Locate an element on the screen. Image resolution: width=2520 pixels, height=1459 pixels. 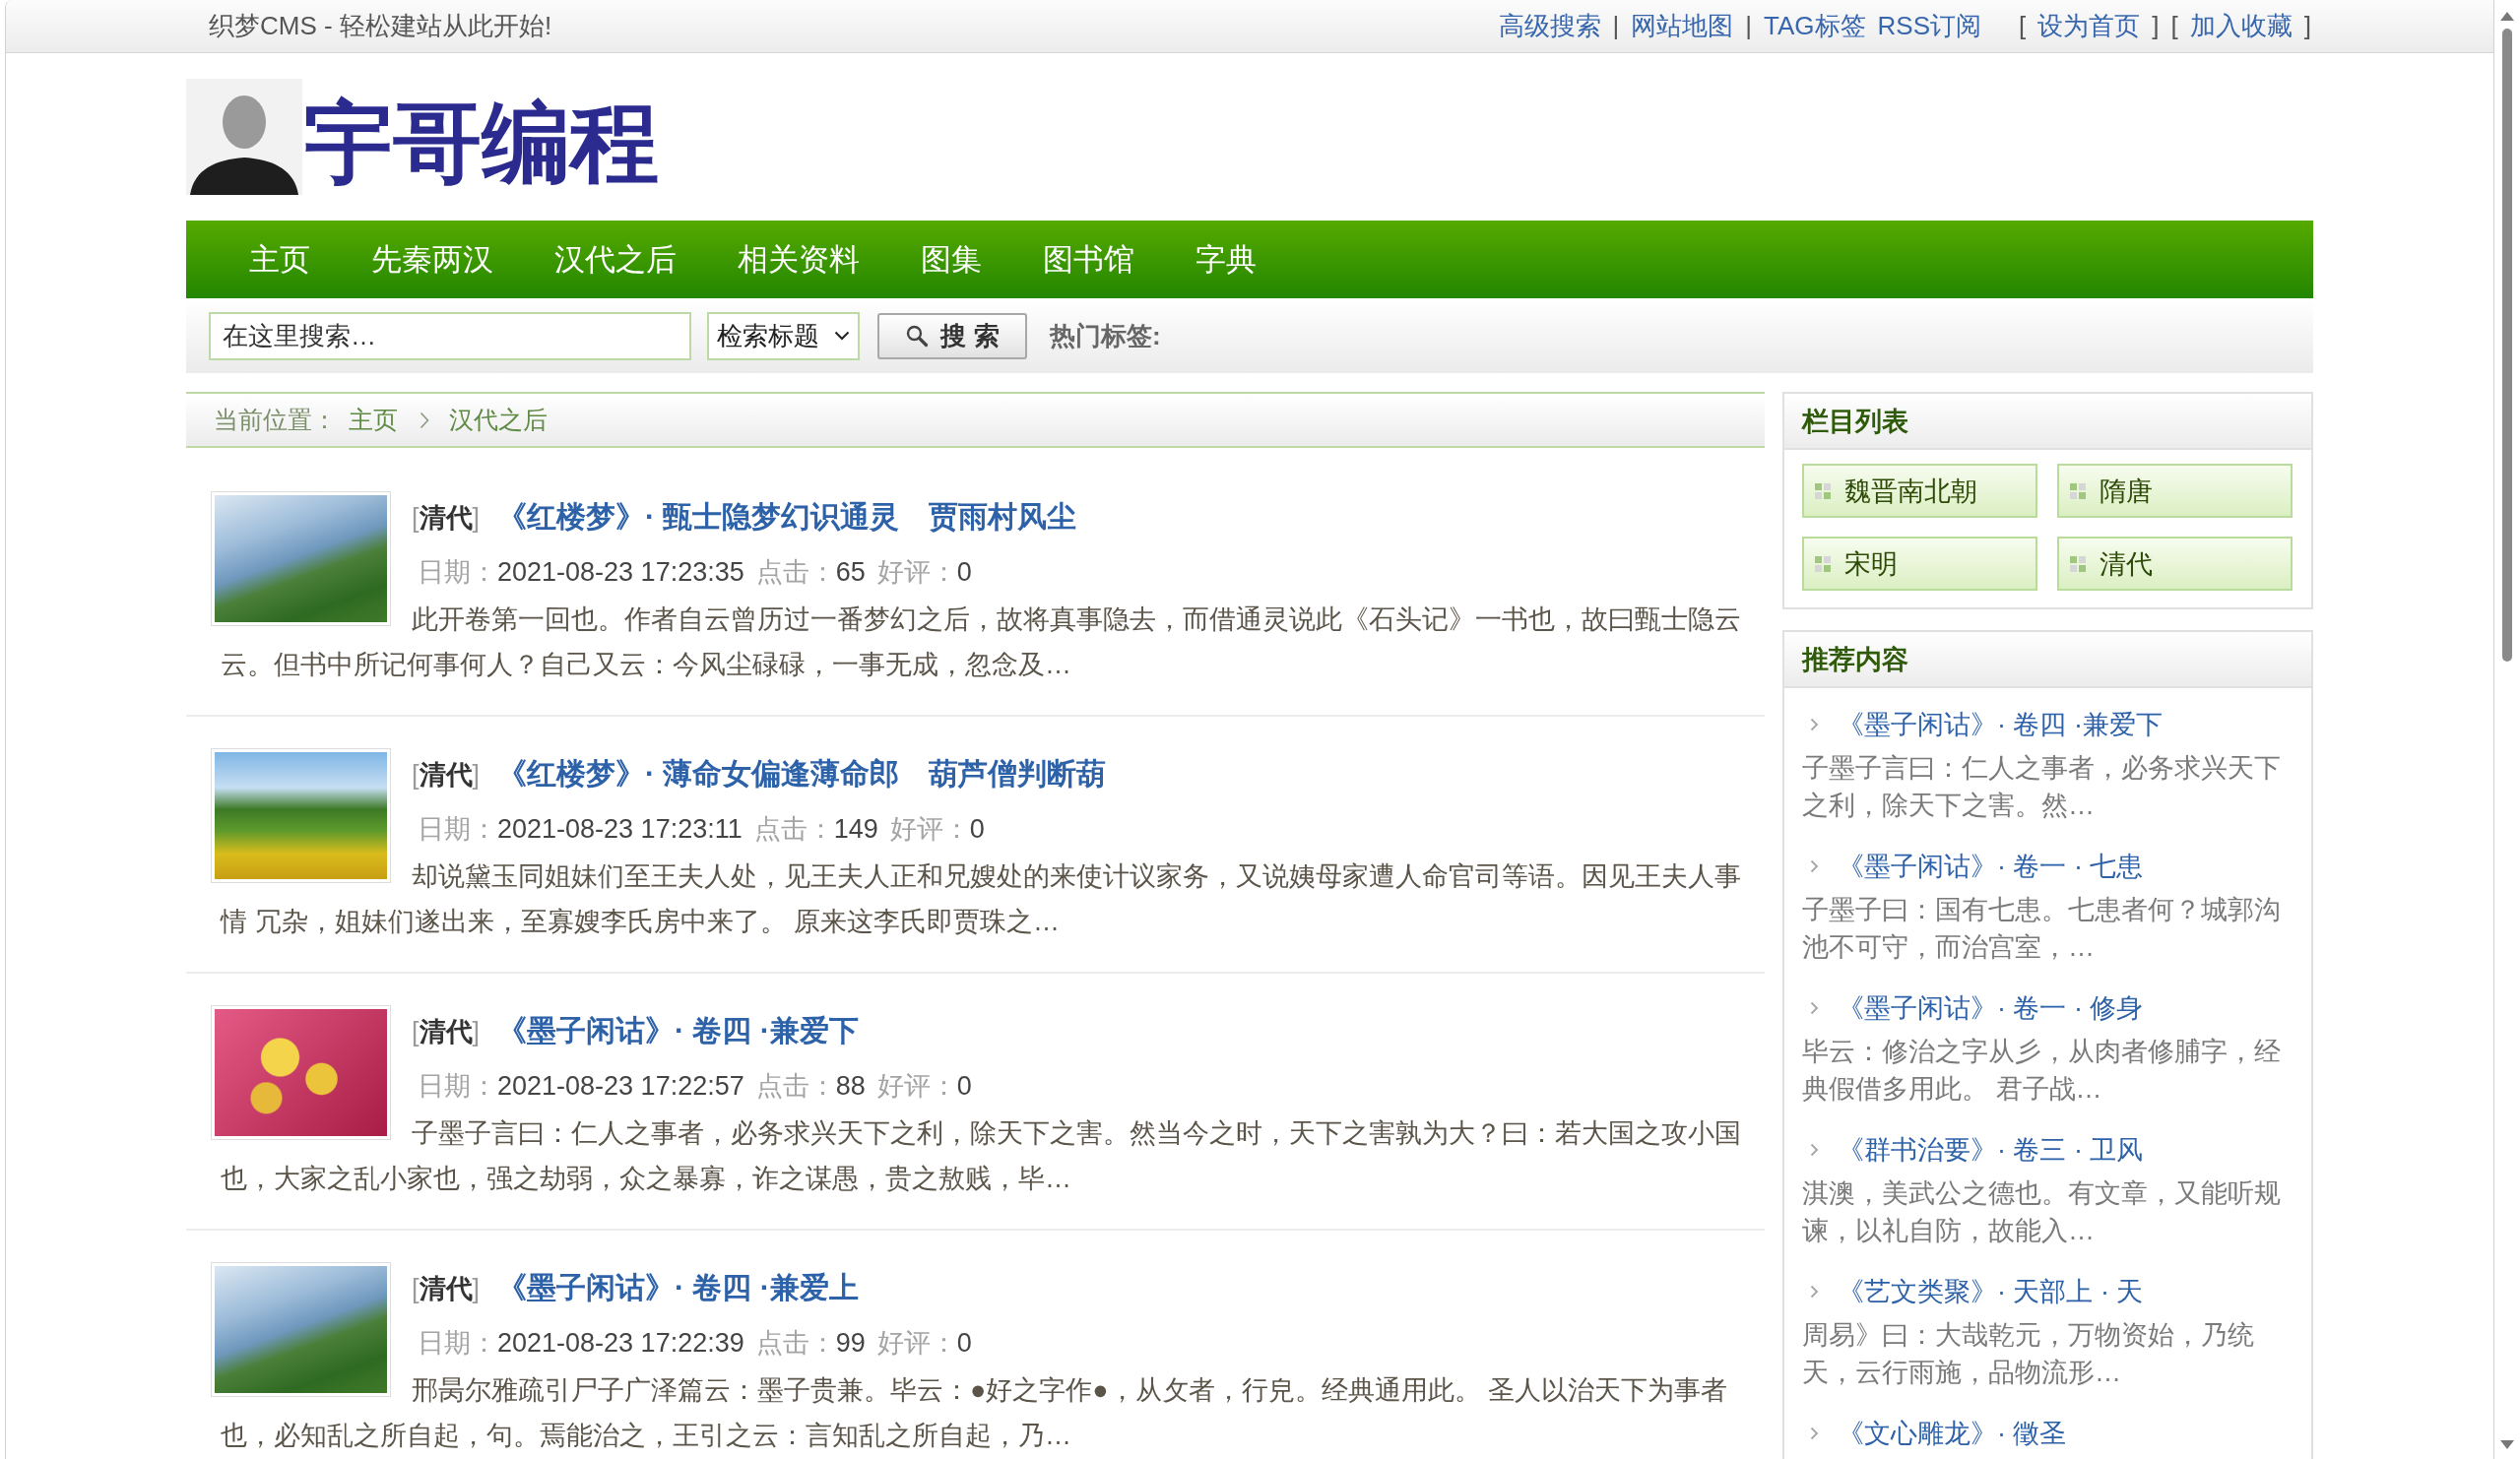
scrollbar-thumb is located at coordinates (2507, 345).